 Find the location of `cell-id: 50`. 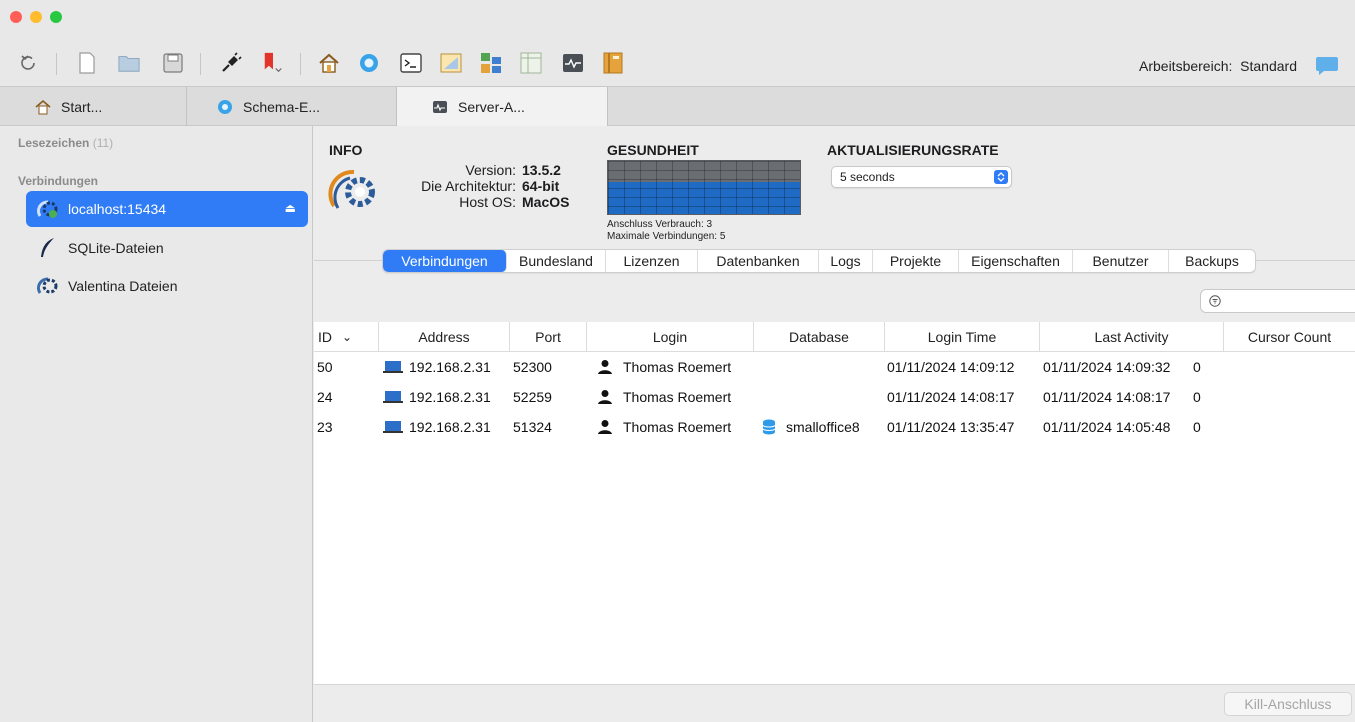

cell-id: 50 is located at coordinates (325, 367).